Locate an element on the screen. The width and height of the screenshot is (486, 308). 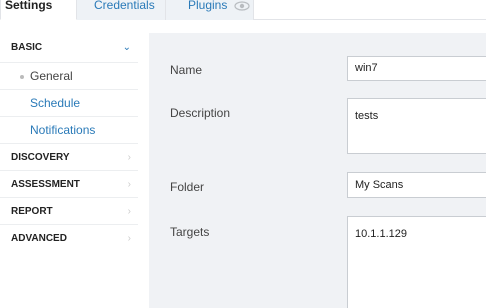
tab-credentials: Credentials is located at coordinates (121, 10).